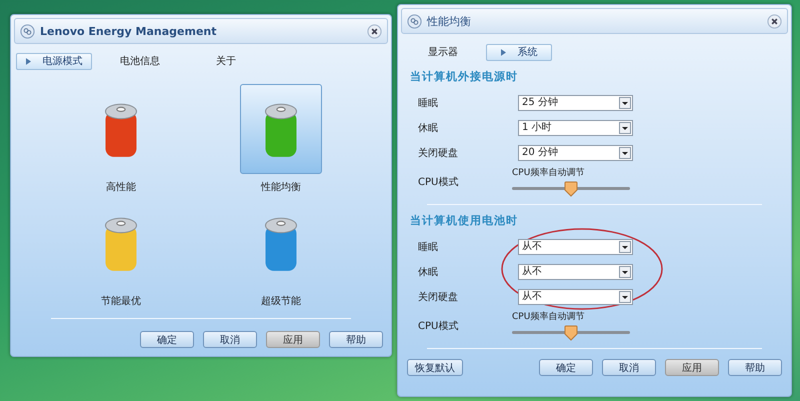 This screenshot has width=800, height=401. I want to click on tab: 关于, so click(226, 61).